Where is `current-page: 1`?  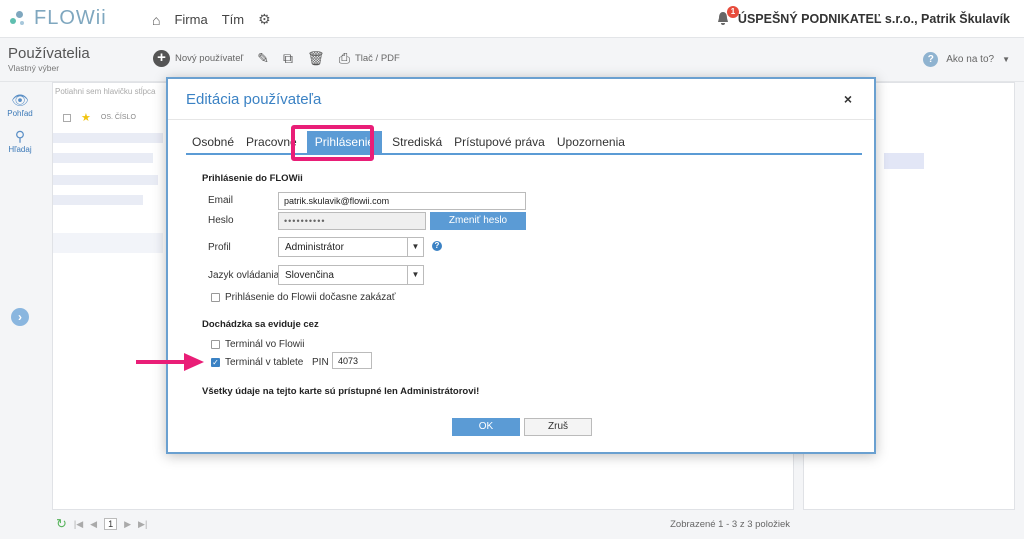
current-page: 1 is located at coordinates (111, 524).